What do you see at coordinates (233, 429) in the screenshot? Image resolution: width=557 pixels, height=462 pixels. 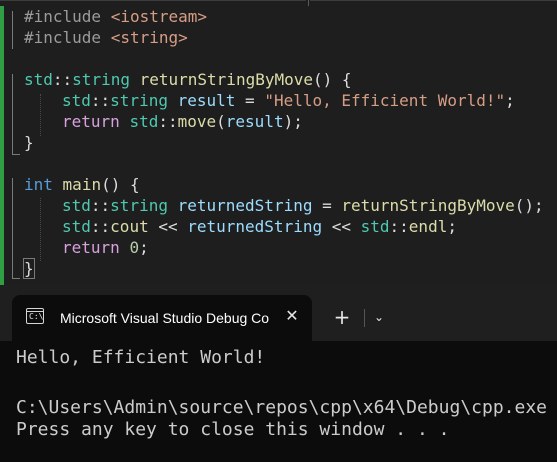 I see `console-output-line: Press any key to close this window . . .` at bounding box center [233, 429].